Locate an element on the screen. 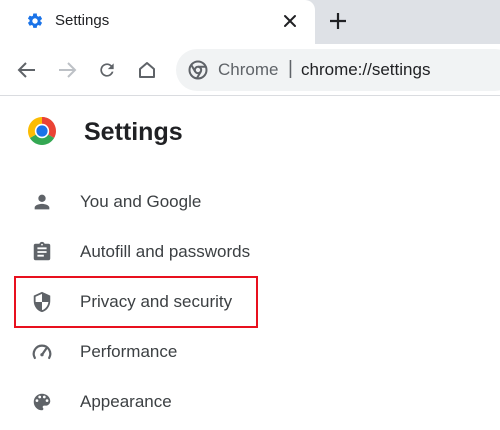  sidebar-item-label: Autofill and passwords is located at coordinates (165, 251).